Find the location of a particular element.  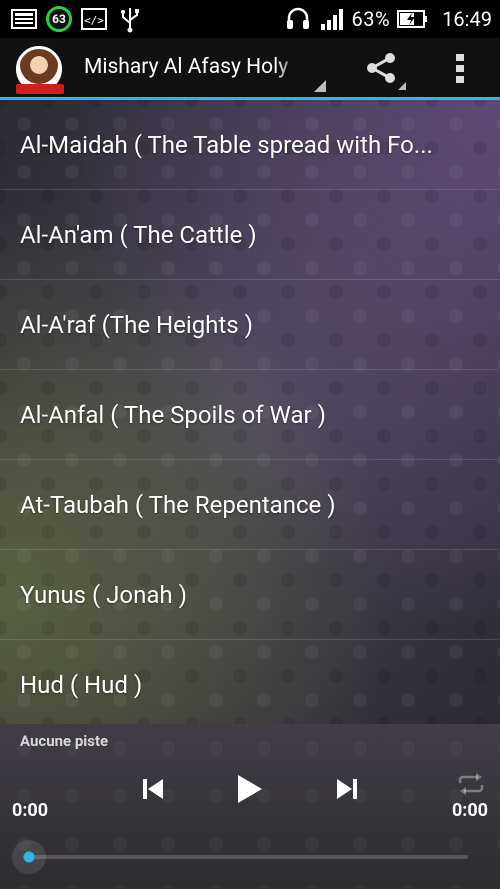

code-icon: </> is located at coordinates (94, 19).